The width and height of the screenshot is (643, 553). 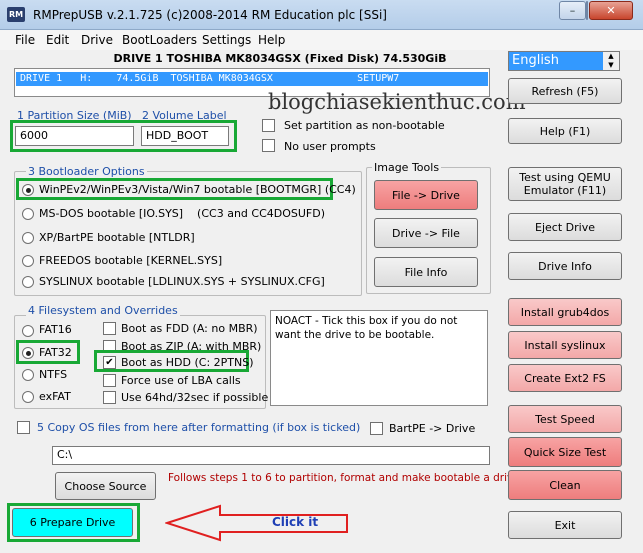 What do you see at coordinates (565, 345) in the screenshot?
I see `install-syslinux-button: Install syslinux` at bounding box center [565, 345].